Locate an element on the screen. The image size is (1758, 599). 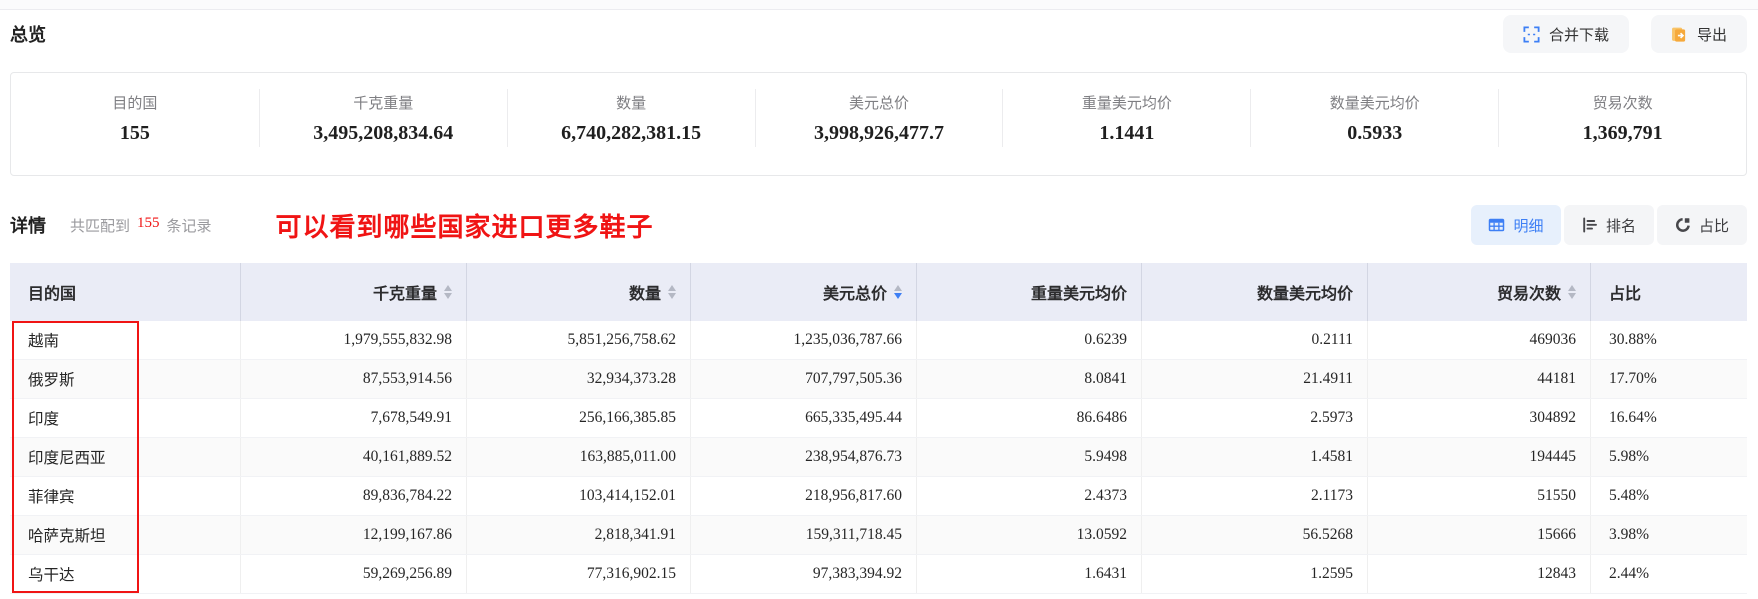
cell-usd-per-kg: 0.6239 is located at coordinates (1028, 340).